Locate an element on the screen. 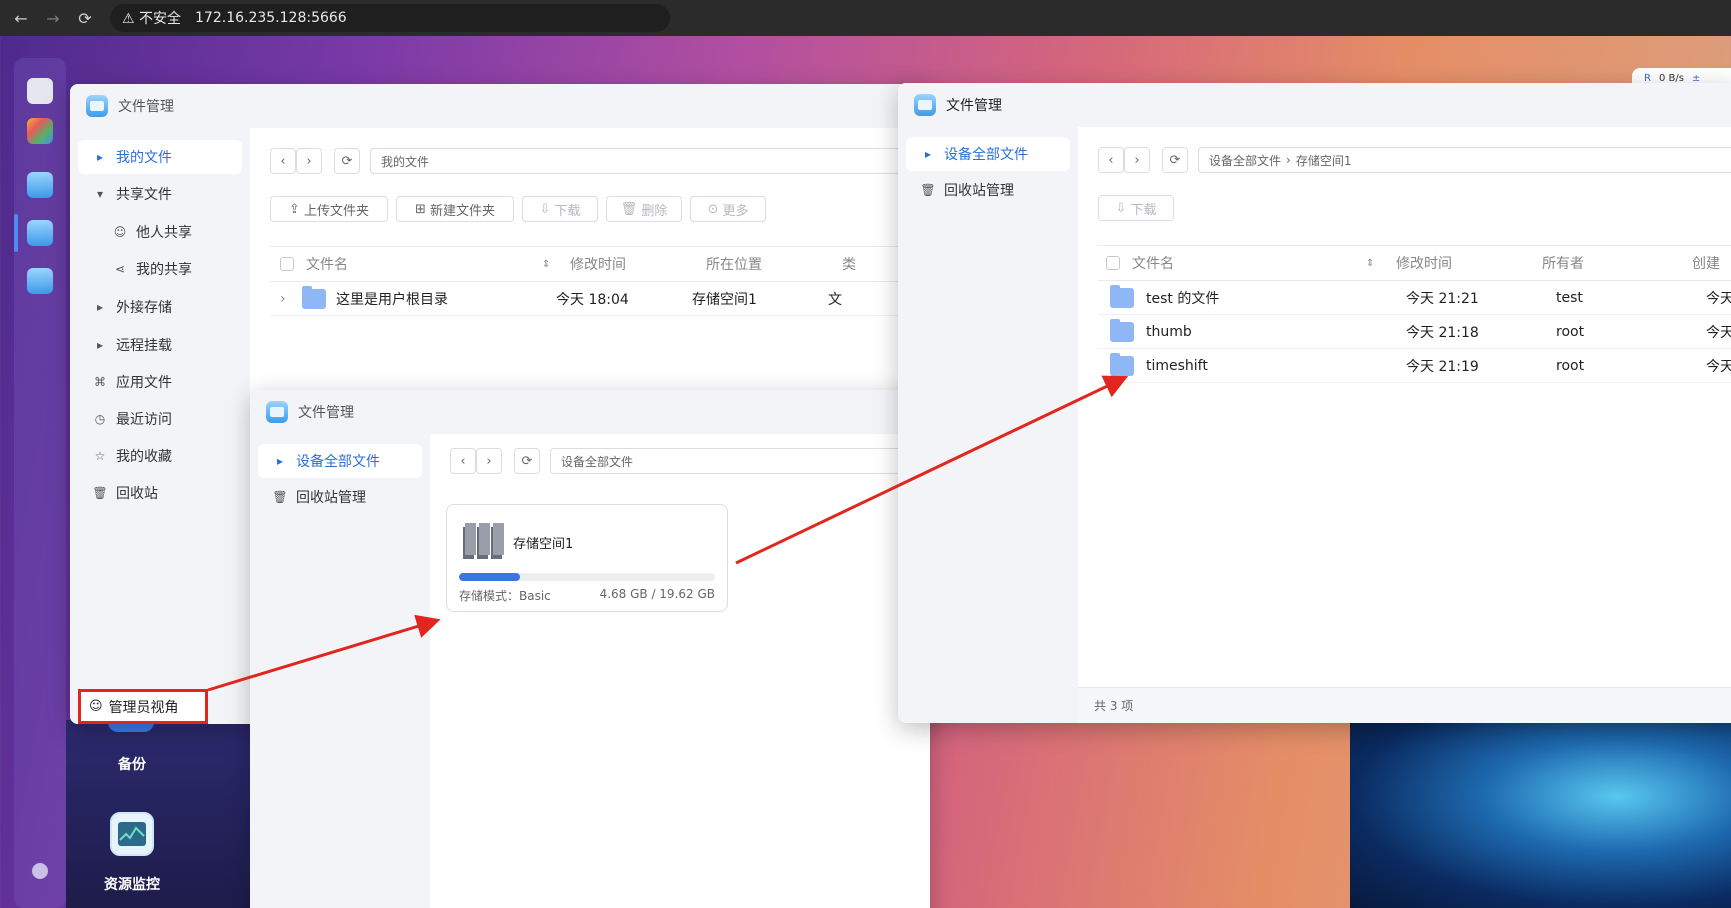  forward-icon: → is located at coordinates (53, 18).